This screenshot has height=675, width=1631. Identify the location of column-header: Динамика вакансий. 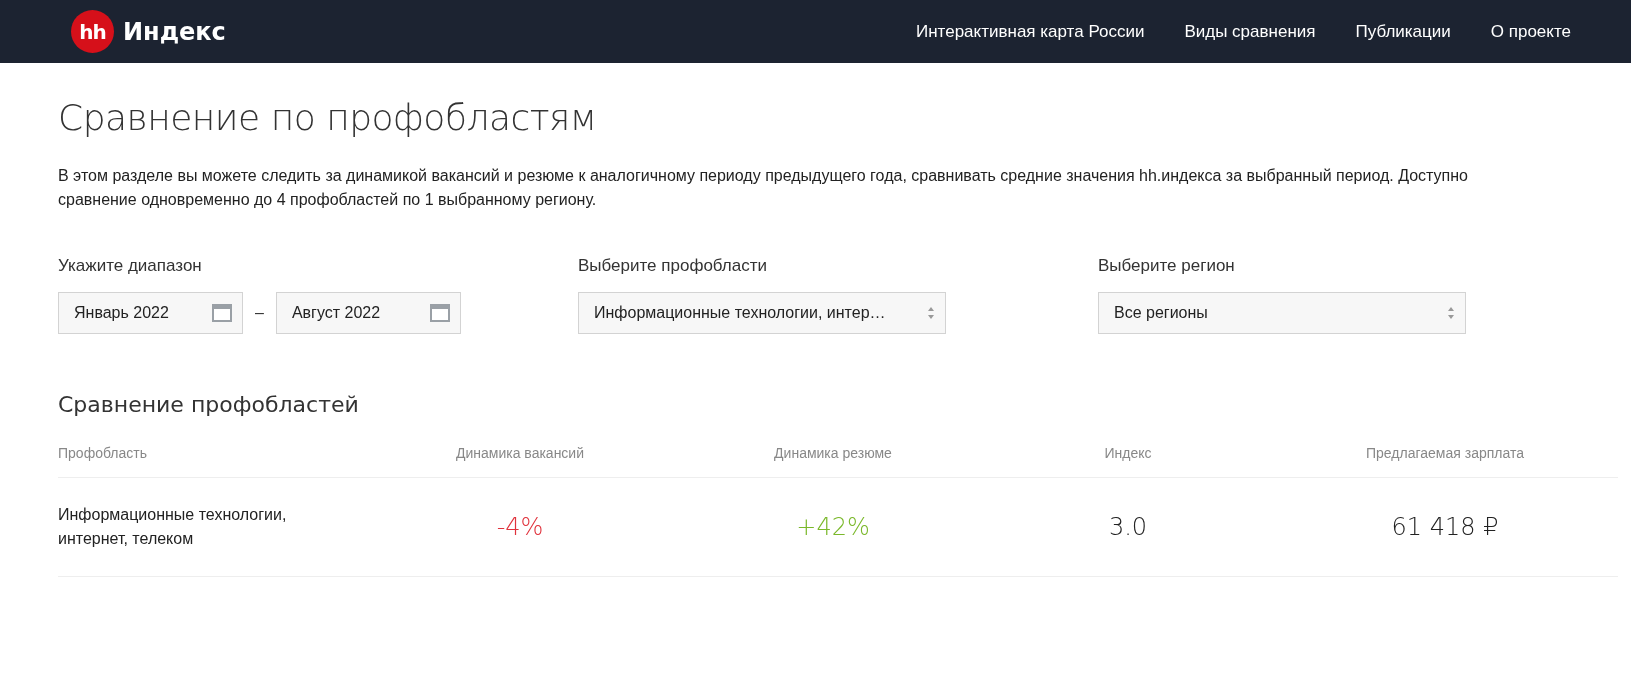
(520, 453).